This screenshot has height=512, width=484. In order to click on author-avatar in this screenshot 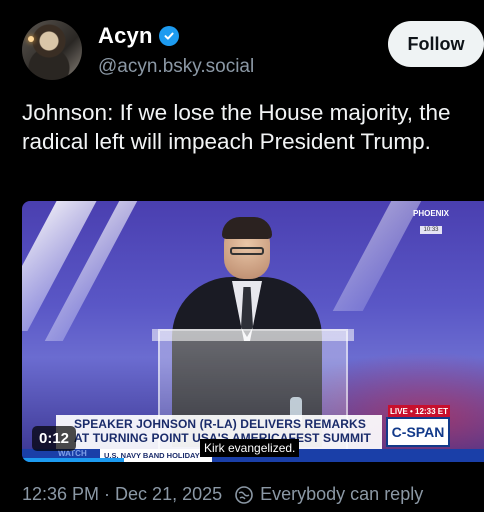, I will do `click(52, 50)`.